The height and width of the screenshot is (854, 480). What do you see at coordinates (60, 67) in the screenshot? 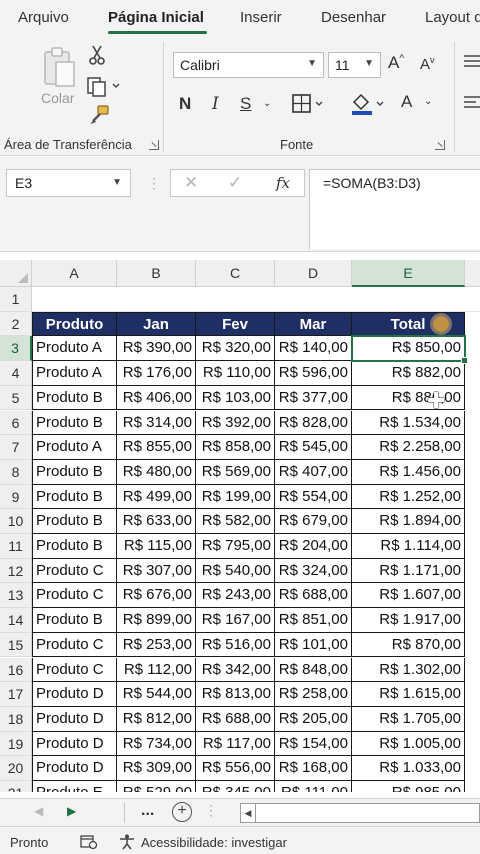
I see `paste-icon` at bounding box center [60, 67].